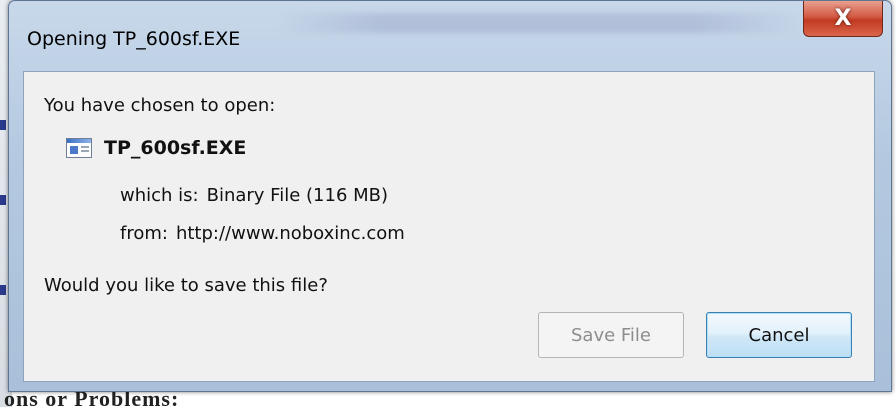 This screenshot has width=896, height=412. What do you see at coordinates (134, 39) in the screenshot?
I see `window-title: Opening TP_600sf.EXE` at bounding box center [134, 39].